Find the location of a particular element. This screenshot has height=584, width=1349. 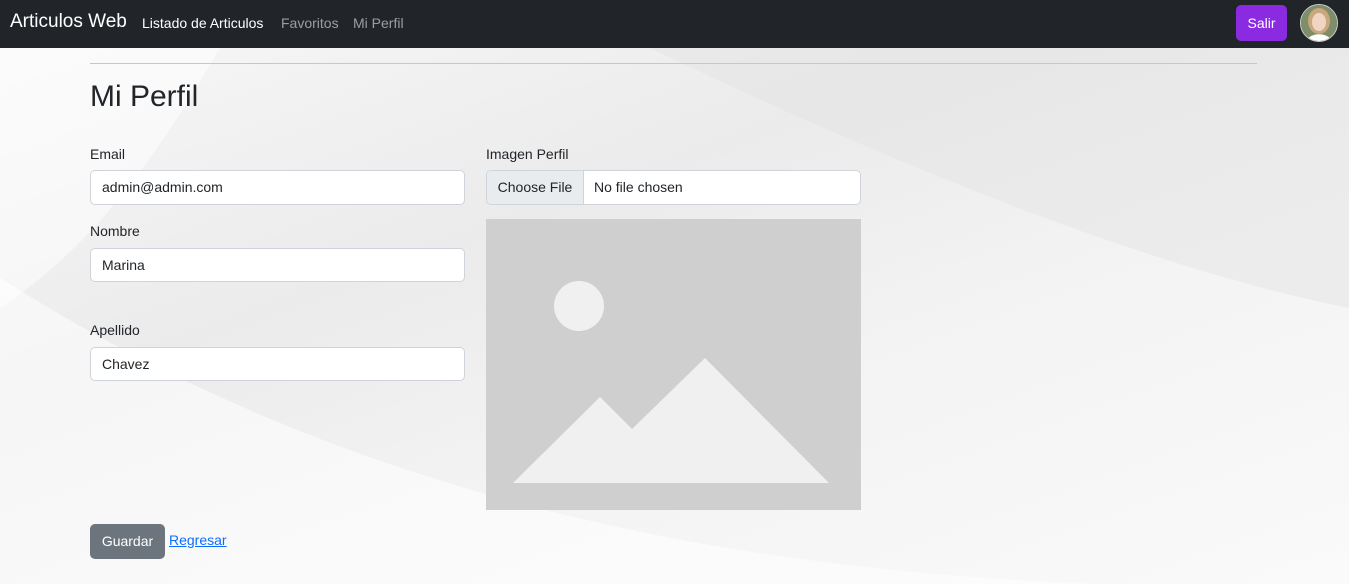

nav-link-listado: Listado de Articulos is located at coordinates (202, 23).